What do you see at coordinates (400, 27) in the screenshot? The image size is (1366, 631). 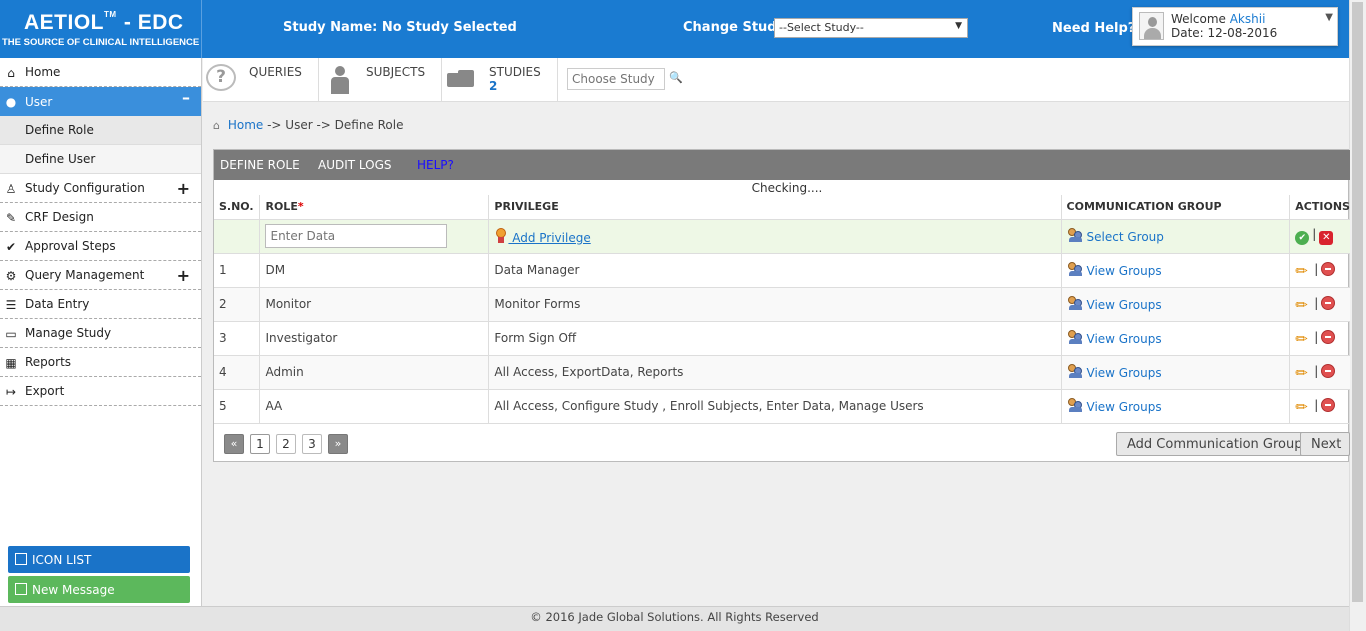 I see `study-name-label: Study Name: No Study Selected` at bounding box center [400, 27].